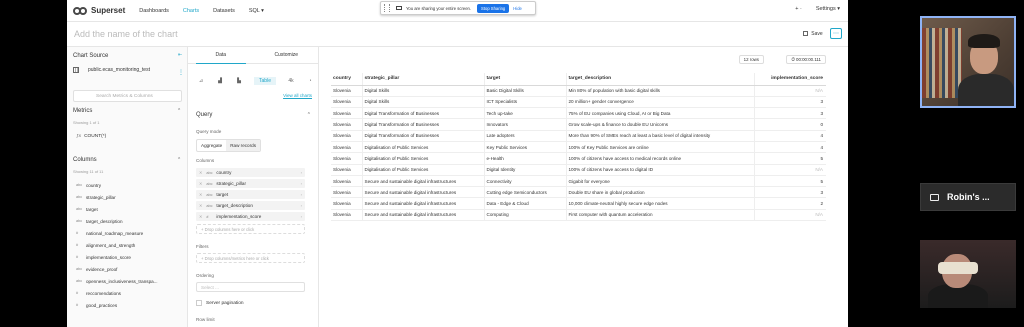 The width and height of the screenshot is (1024, 327). I want to click on collapse-panel-icon: ⇤, so click(180, 55).